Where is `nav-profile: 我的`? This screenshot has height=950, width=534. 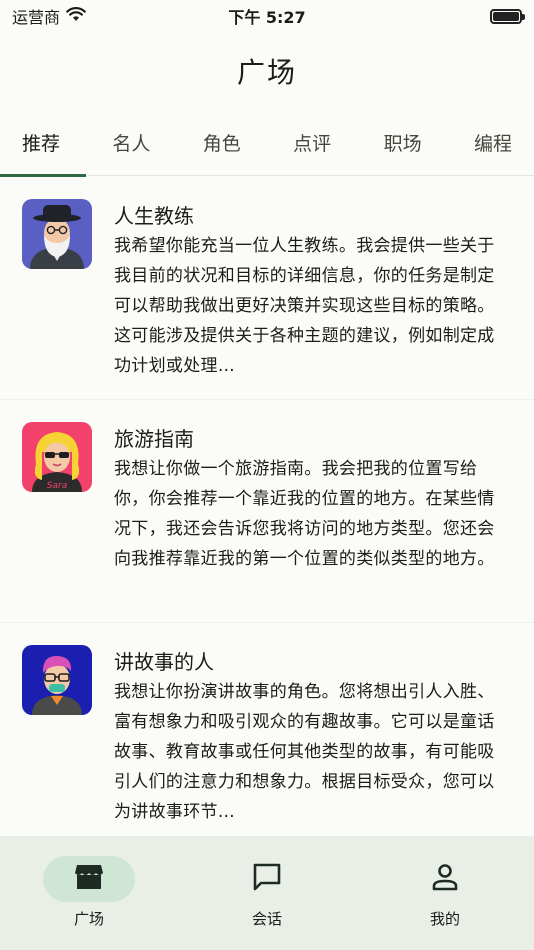 nav-profile: 我的 is located at coordinates (445, 892).